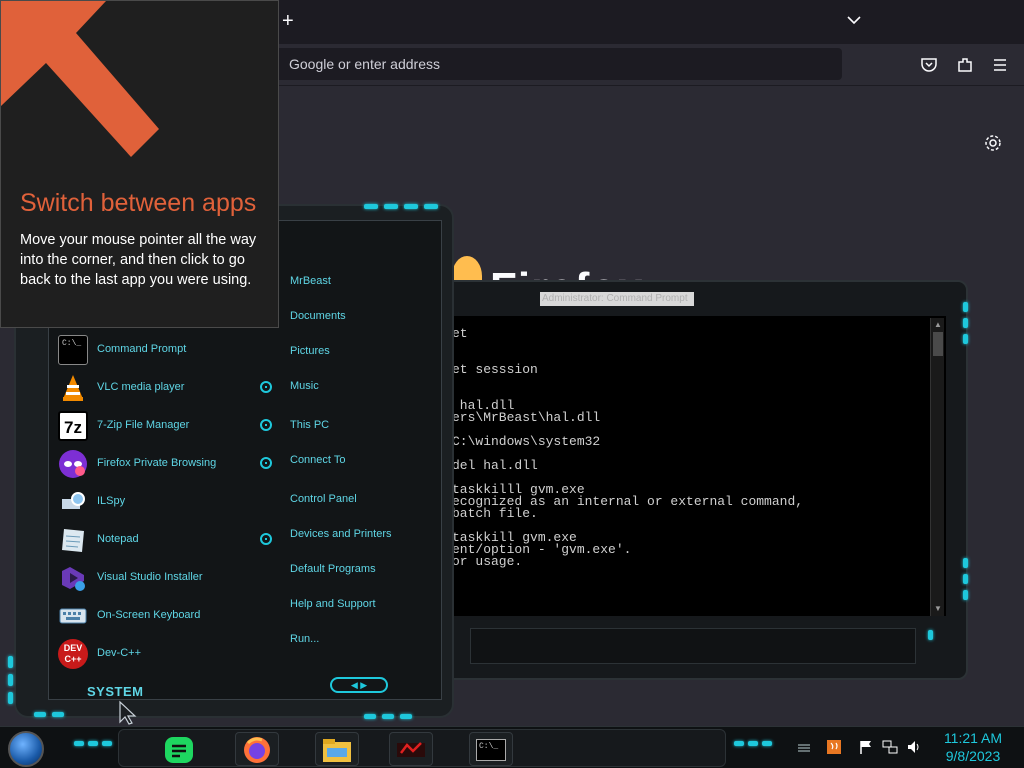 The width and height of the screenshot is (1024, 768). Describe the element at coordinates (341, 534) in the screenshot. I see `place-devices-printers: Devices and Printers` at that location.